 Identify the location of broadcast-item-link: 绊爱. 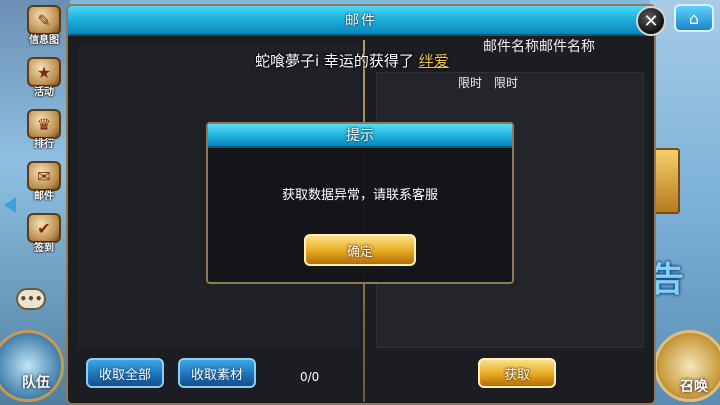
(434, 61).